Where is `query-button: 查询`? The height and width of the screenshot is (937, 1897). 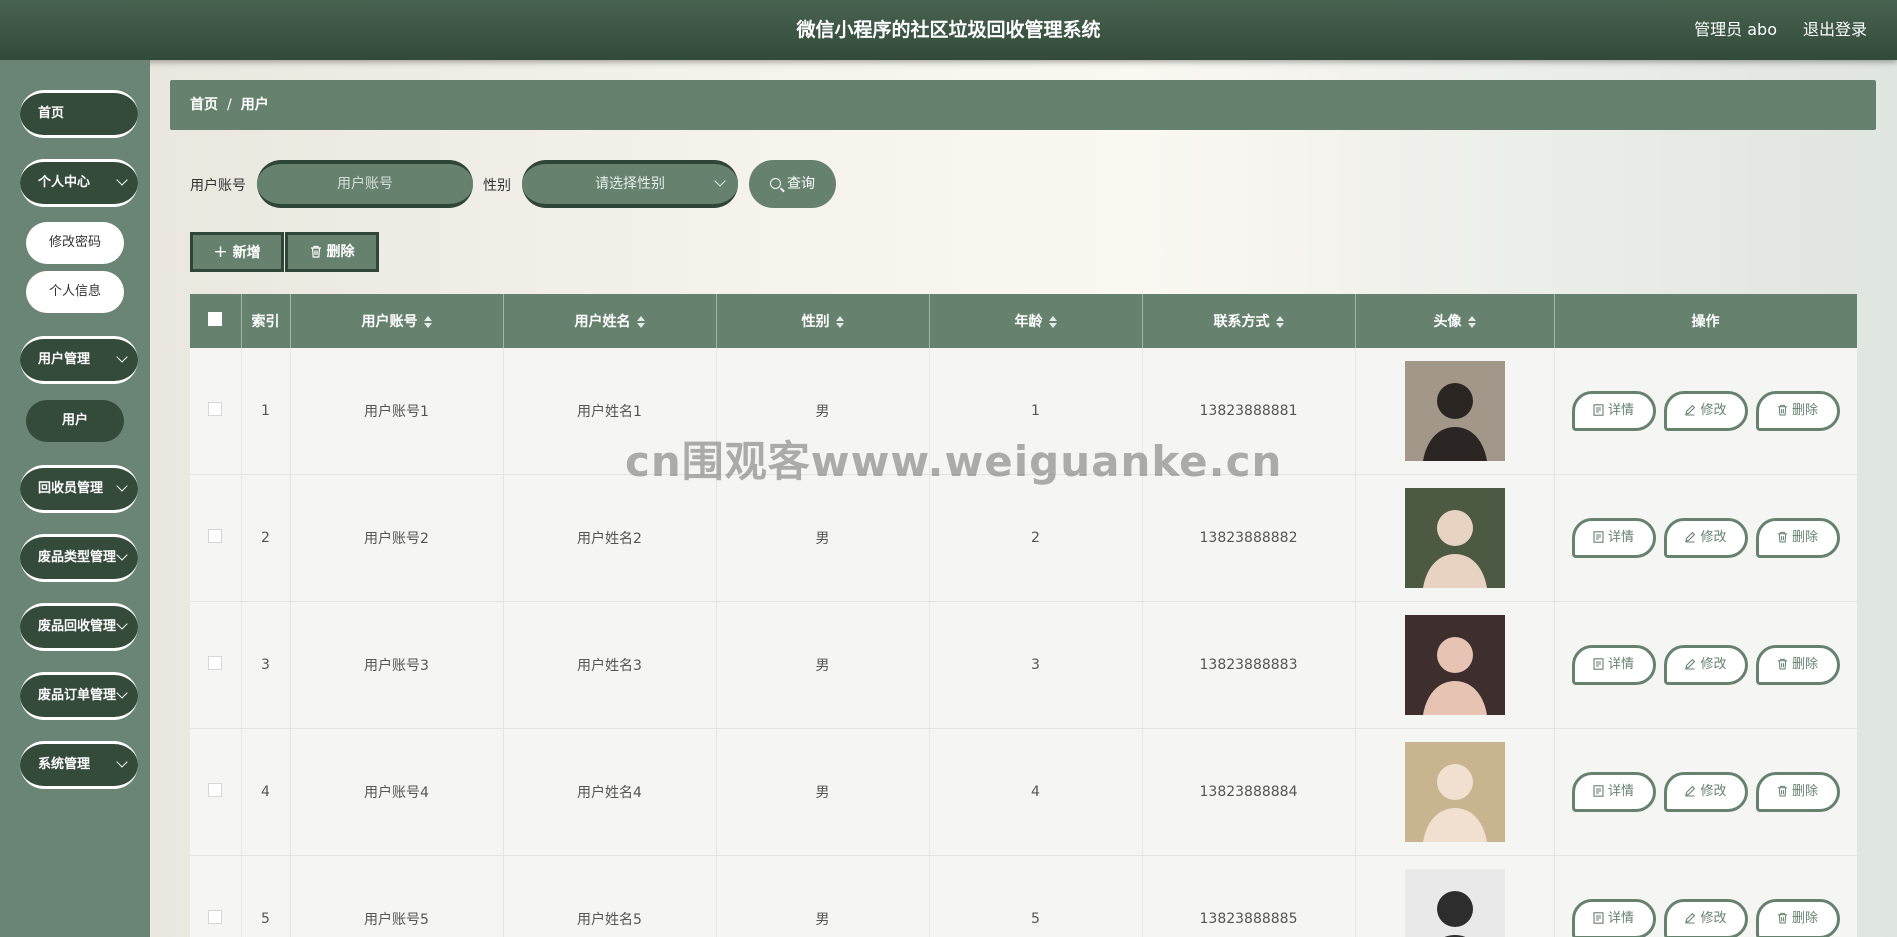
query-button: 查询 is located at coordinates (792, 184).